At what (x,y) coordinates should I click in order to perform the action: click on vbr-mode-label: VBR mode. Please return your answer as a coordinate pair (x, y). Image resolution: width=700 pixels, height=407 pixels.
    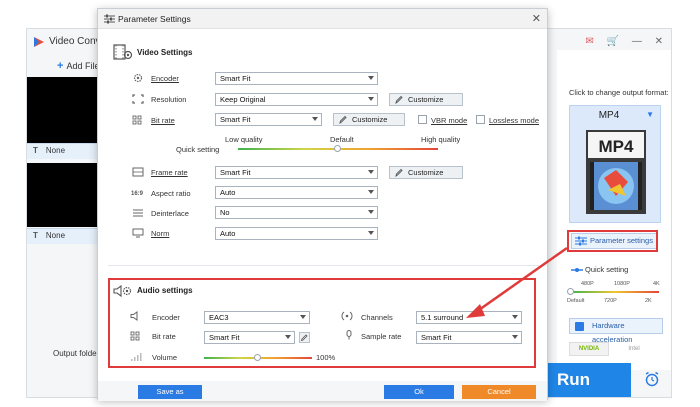
    Looking at the image, I should click on (449, 120).